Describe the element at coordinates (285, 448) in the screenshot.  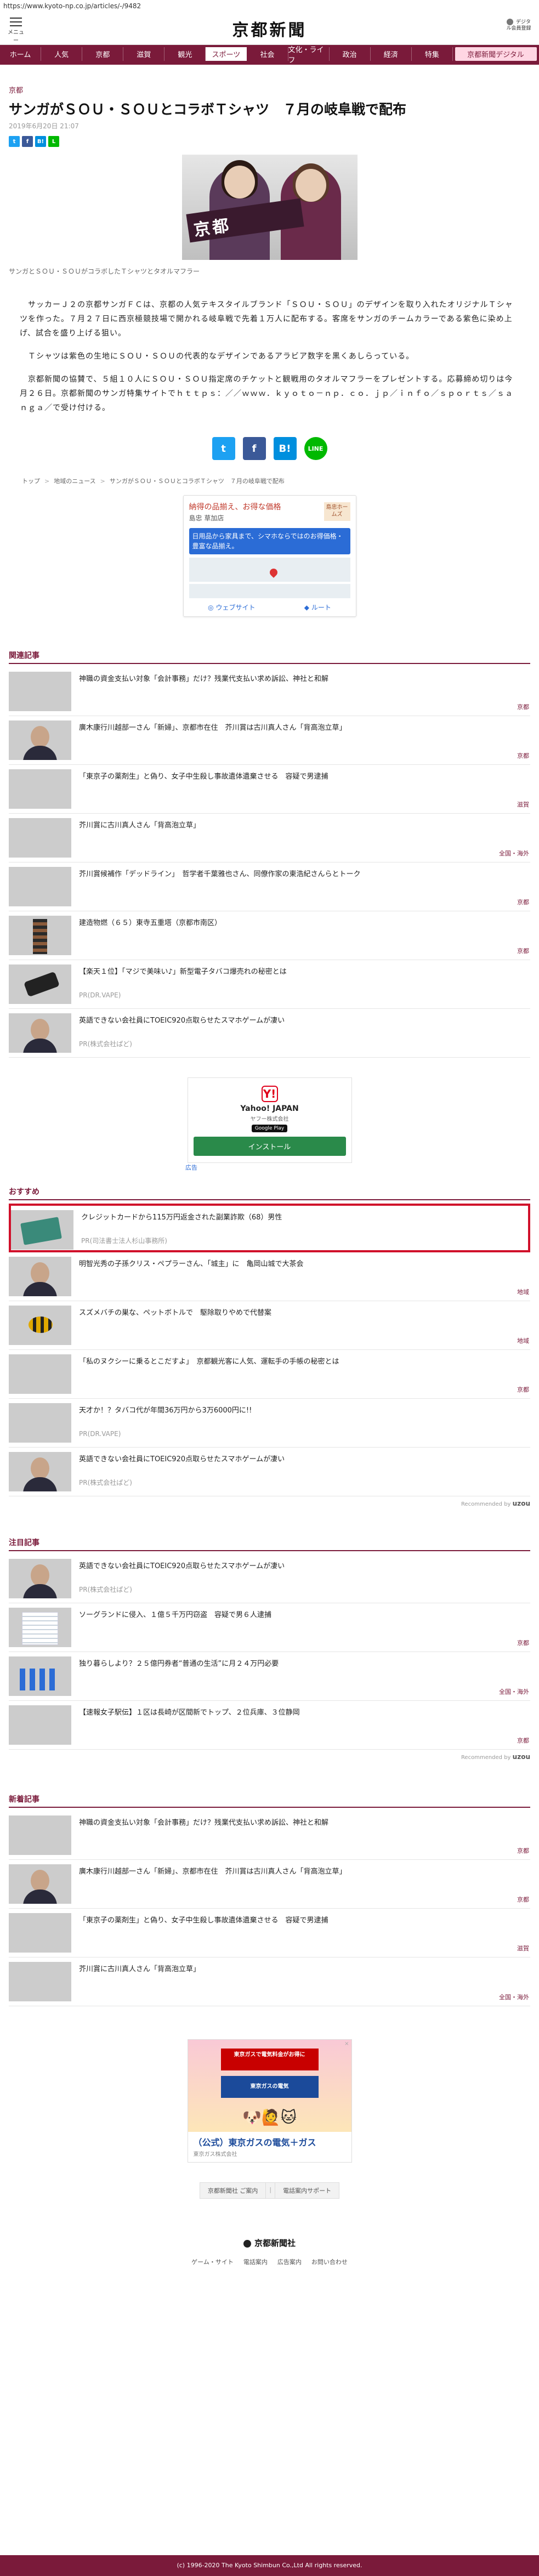
I see `hatena-share-button: B!` at that location.